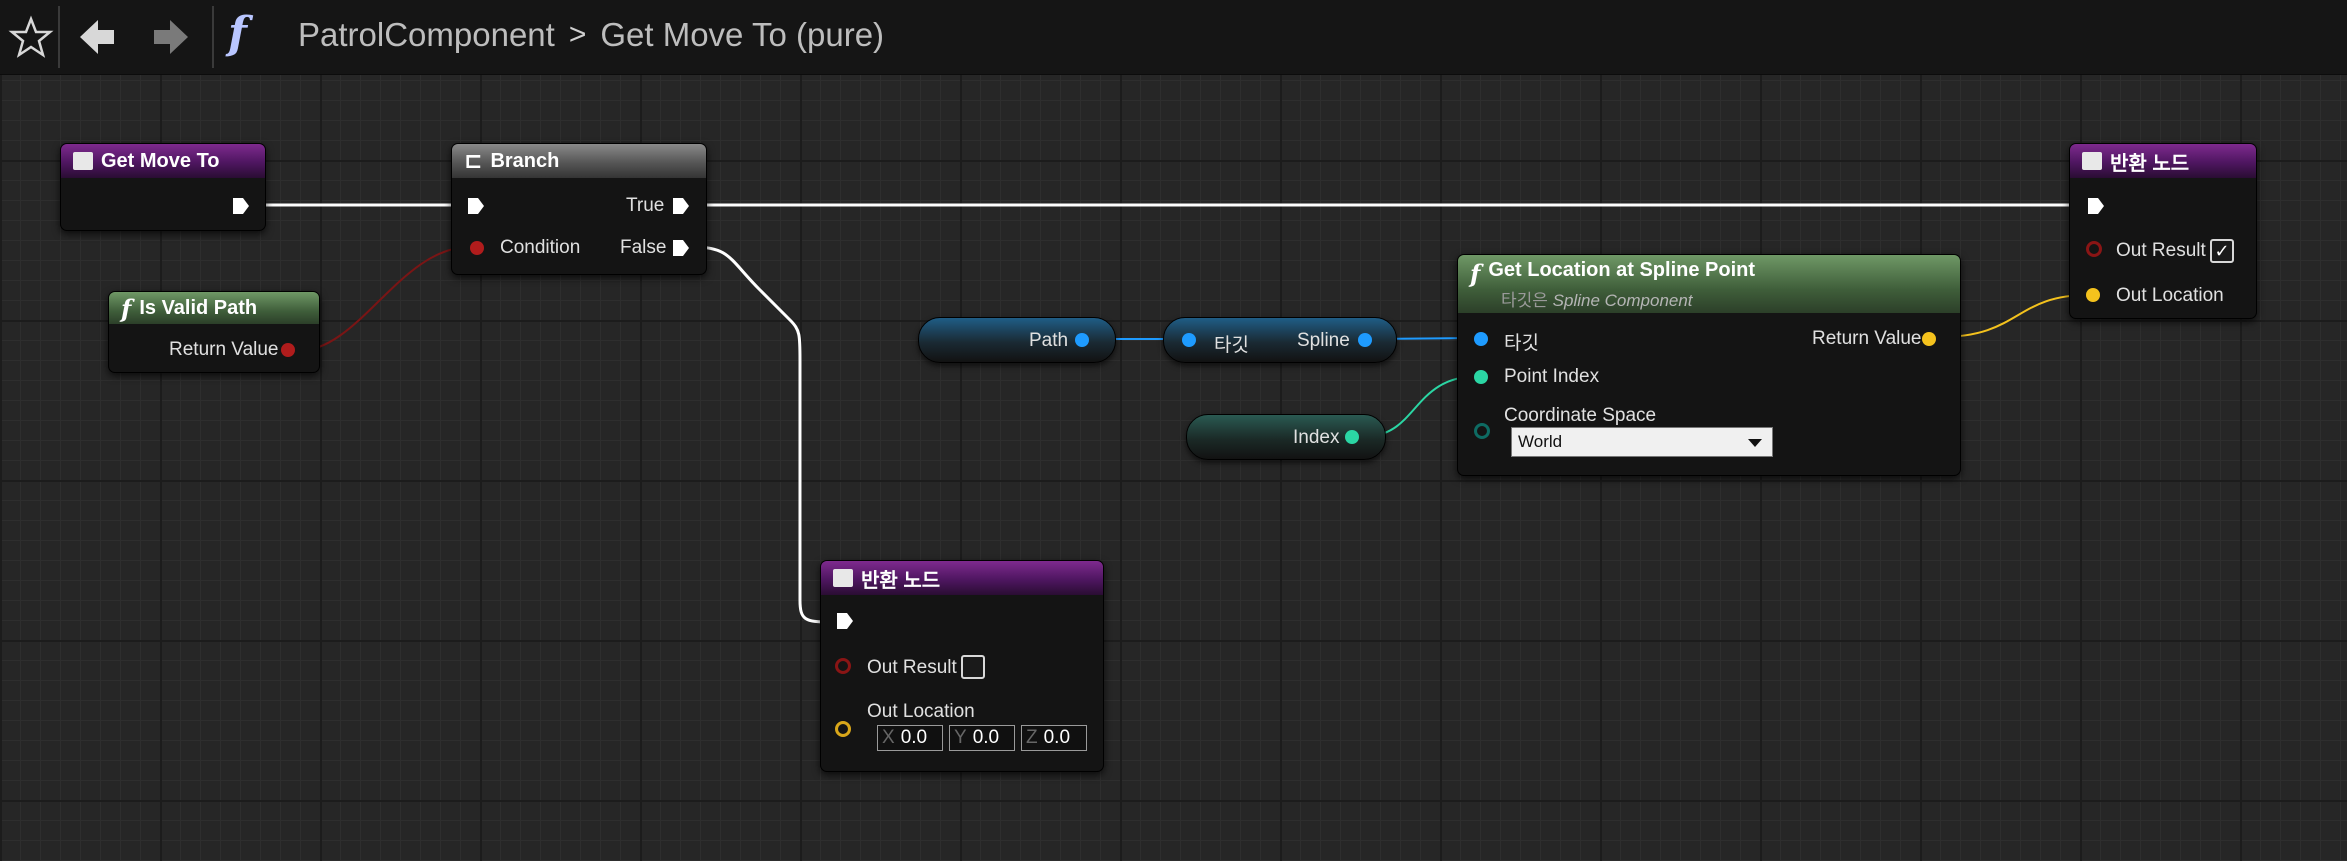 Image resolution: width=2347 pixels, height=861 pixels. I want to click on bool-wire-valid-condition, so click(384, 299).